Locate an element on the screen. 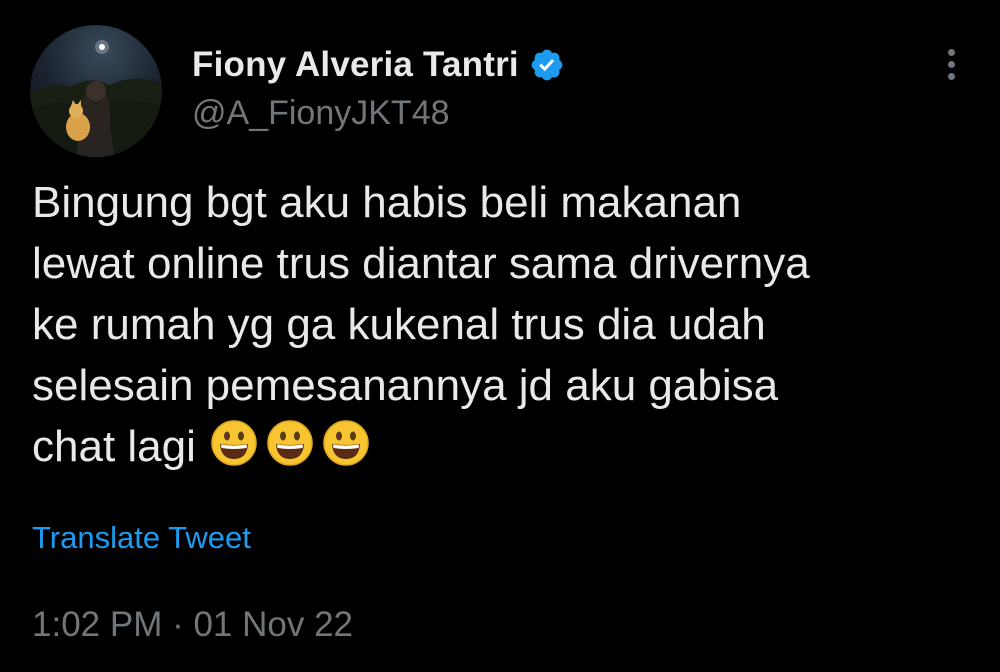 The width and height of the screenshot is (1000, 672). emoji-group is located at coordinates (290, 443).